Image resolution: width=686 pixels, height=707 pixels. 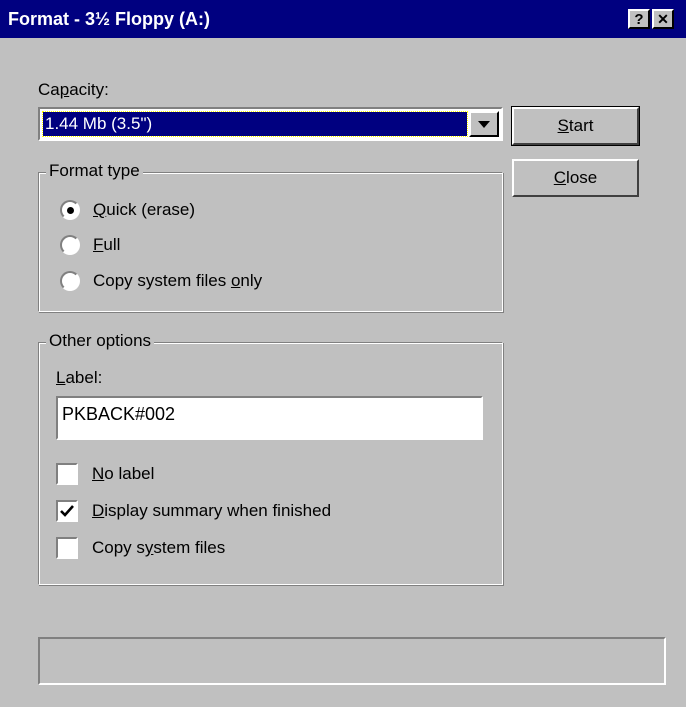 I want to click on close-button-label: Close, so click(x=575, y=177).